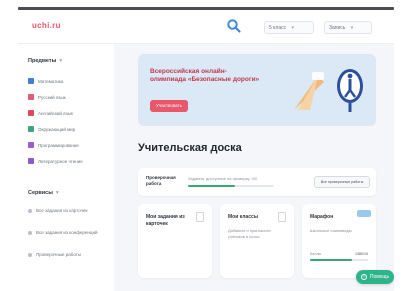 Image resolution: width=412 pixels, height=291 pixels. Describe the element at coordinates (60, 161) in the screenshot. I see `sidebar-item-label: Литературное чтение` at that location.